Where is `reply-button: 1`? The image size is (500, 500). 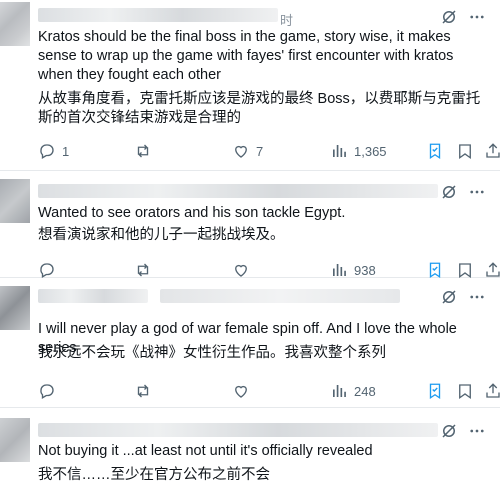 reply-button: 1 is located at coordinates (53, 151).